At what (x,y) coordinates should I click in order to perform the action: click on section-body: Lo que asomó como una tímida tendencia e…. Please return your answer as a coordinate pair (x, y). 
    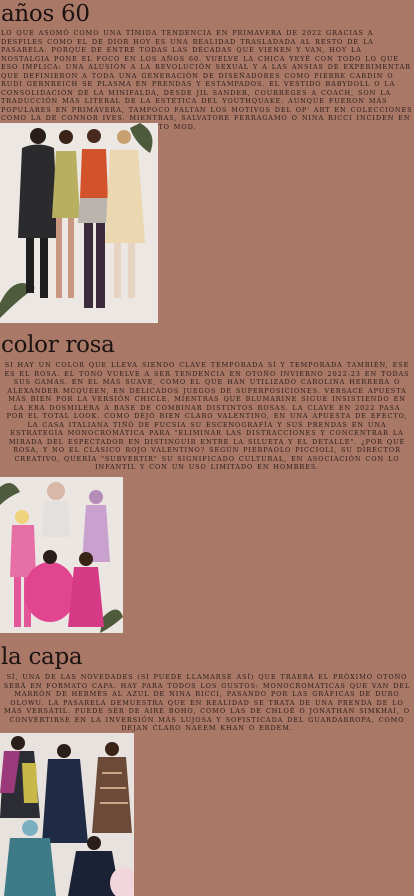
    Looking at the image, I should click on (207, 80).